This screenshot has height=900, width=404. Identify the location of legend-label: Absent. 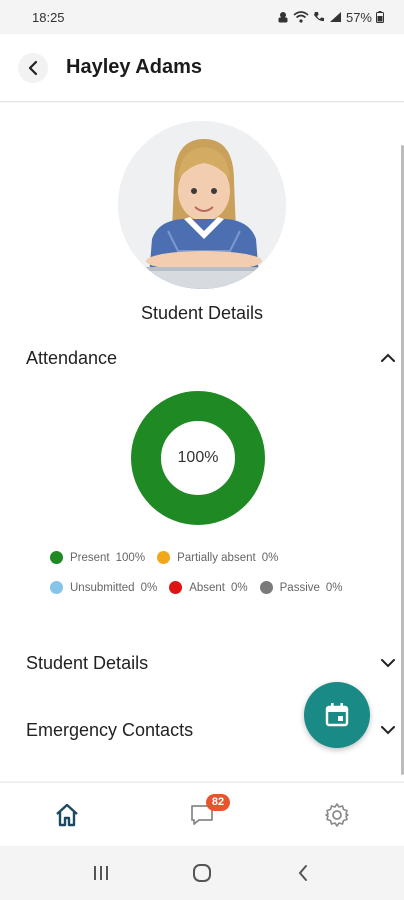
(207, 587).